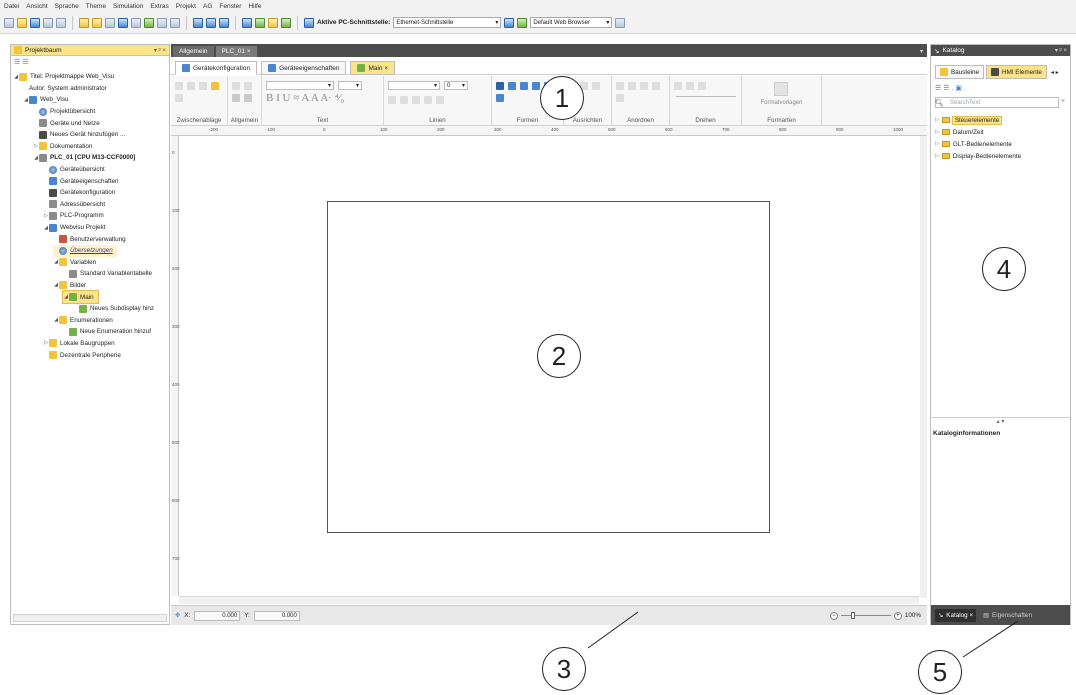  Describe the element at coordinates (500, 86) in the screenshot. I see `line-tool-icon` at that location.